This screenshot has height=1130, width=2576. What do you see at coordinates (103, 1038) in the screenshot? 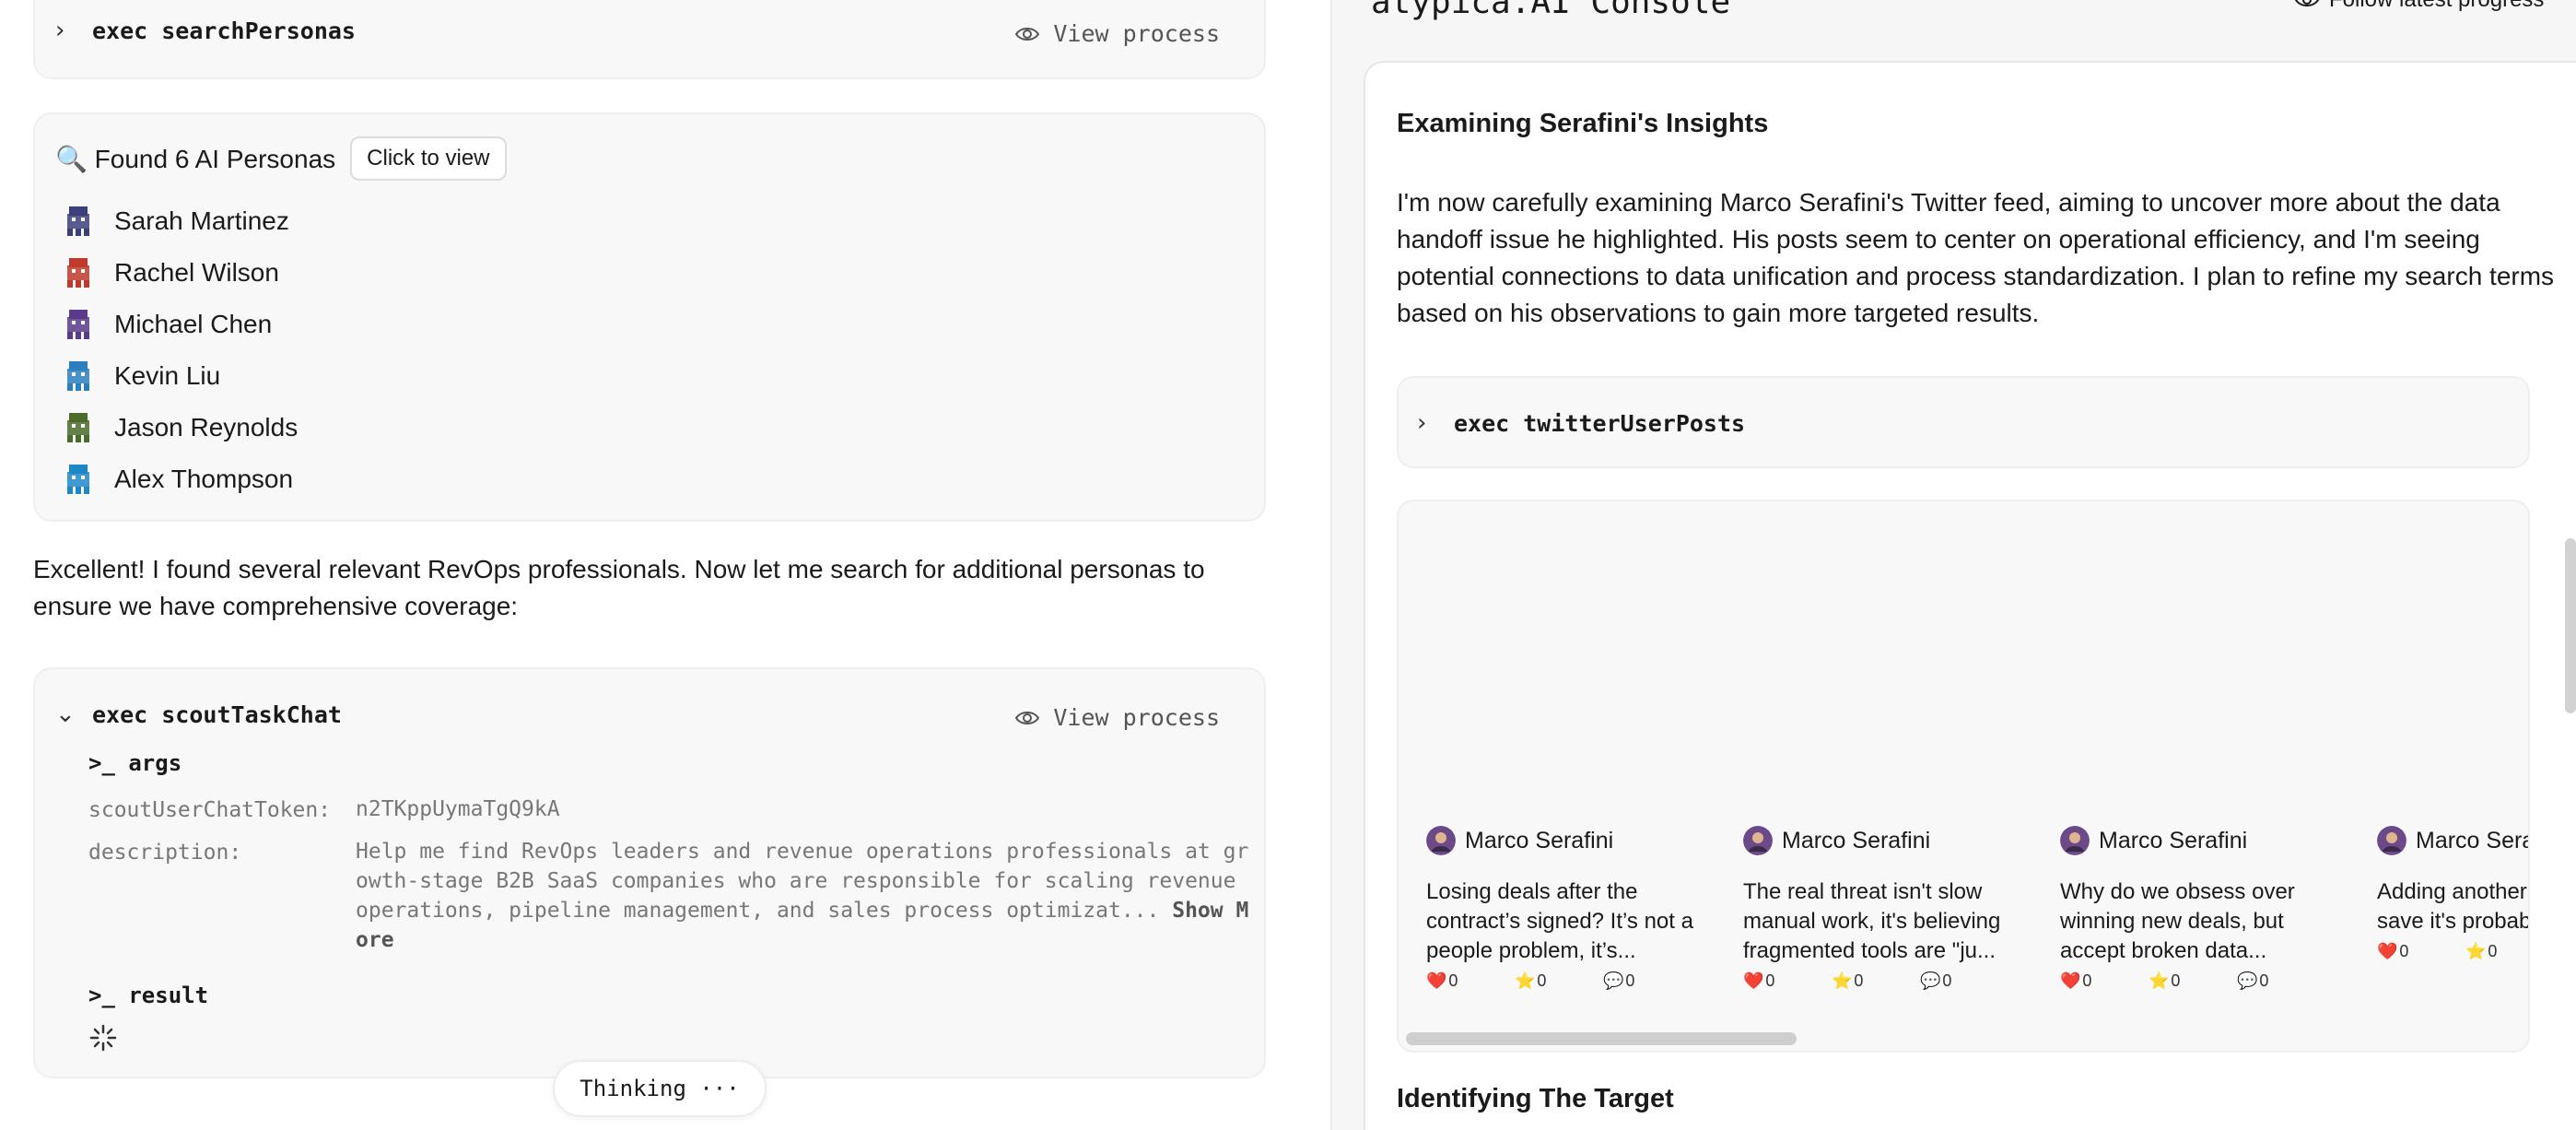
I see `loading-spinner-icon` at bounding box center [103, 1038].